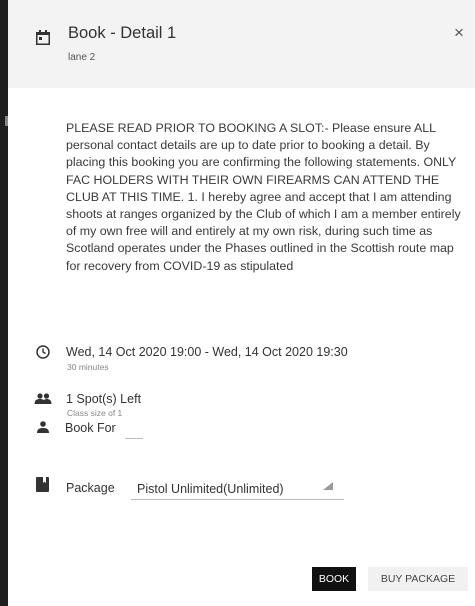  Describe the element at coordinates (88, 367) in the screenshot. I see `schedule-duration: 30 minutes` at that location.